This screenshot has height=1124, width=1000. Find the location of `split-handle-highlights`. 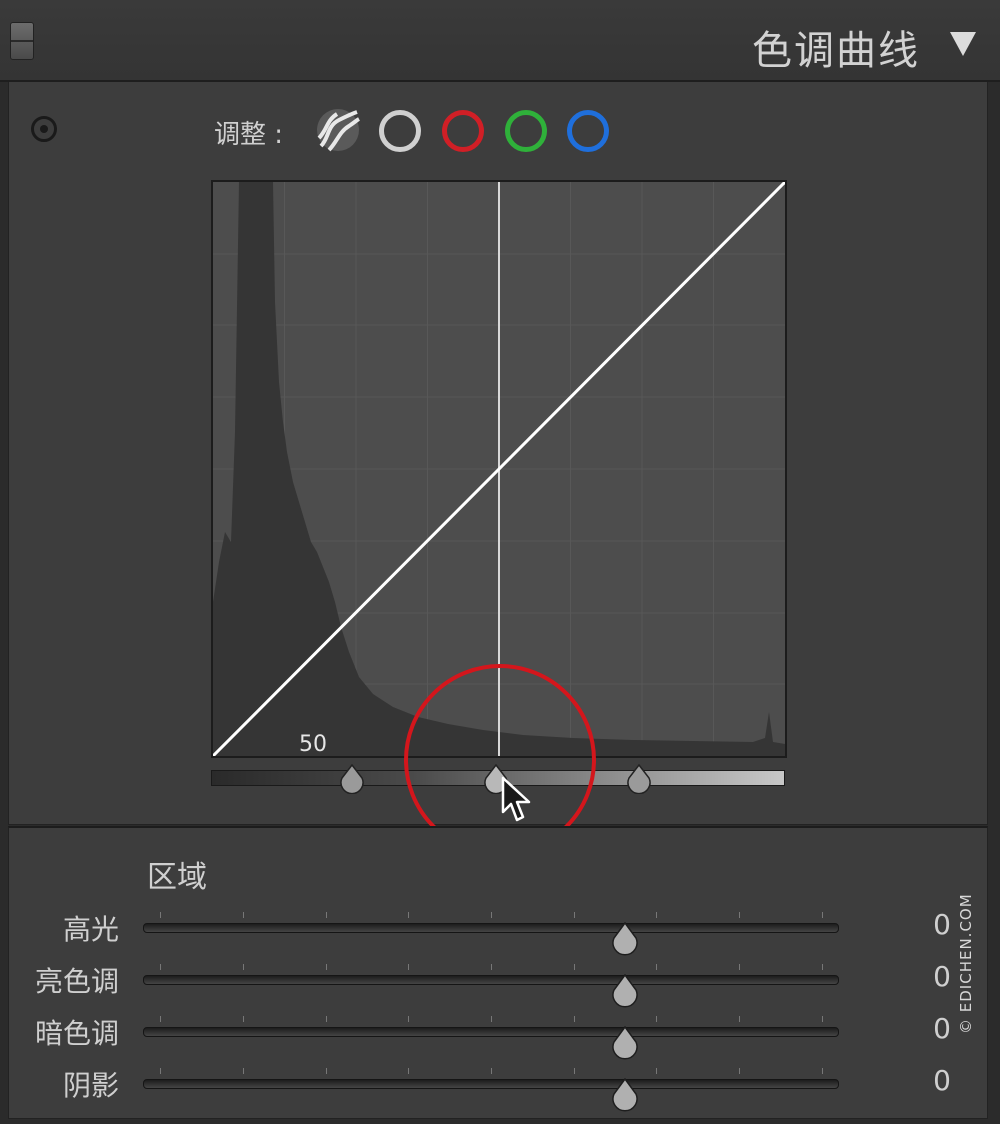

split-handle-highlights is located at coordinates (639, 779).